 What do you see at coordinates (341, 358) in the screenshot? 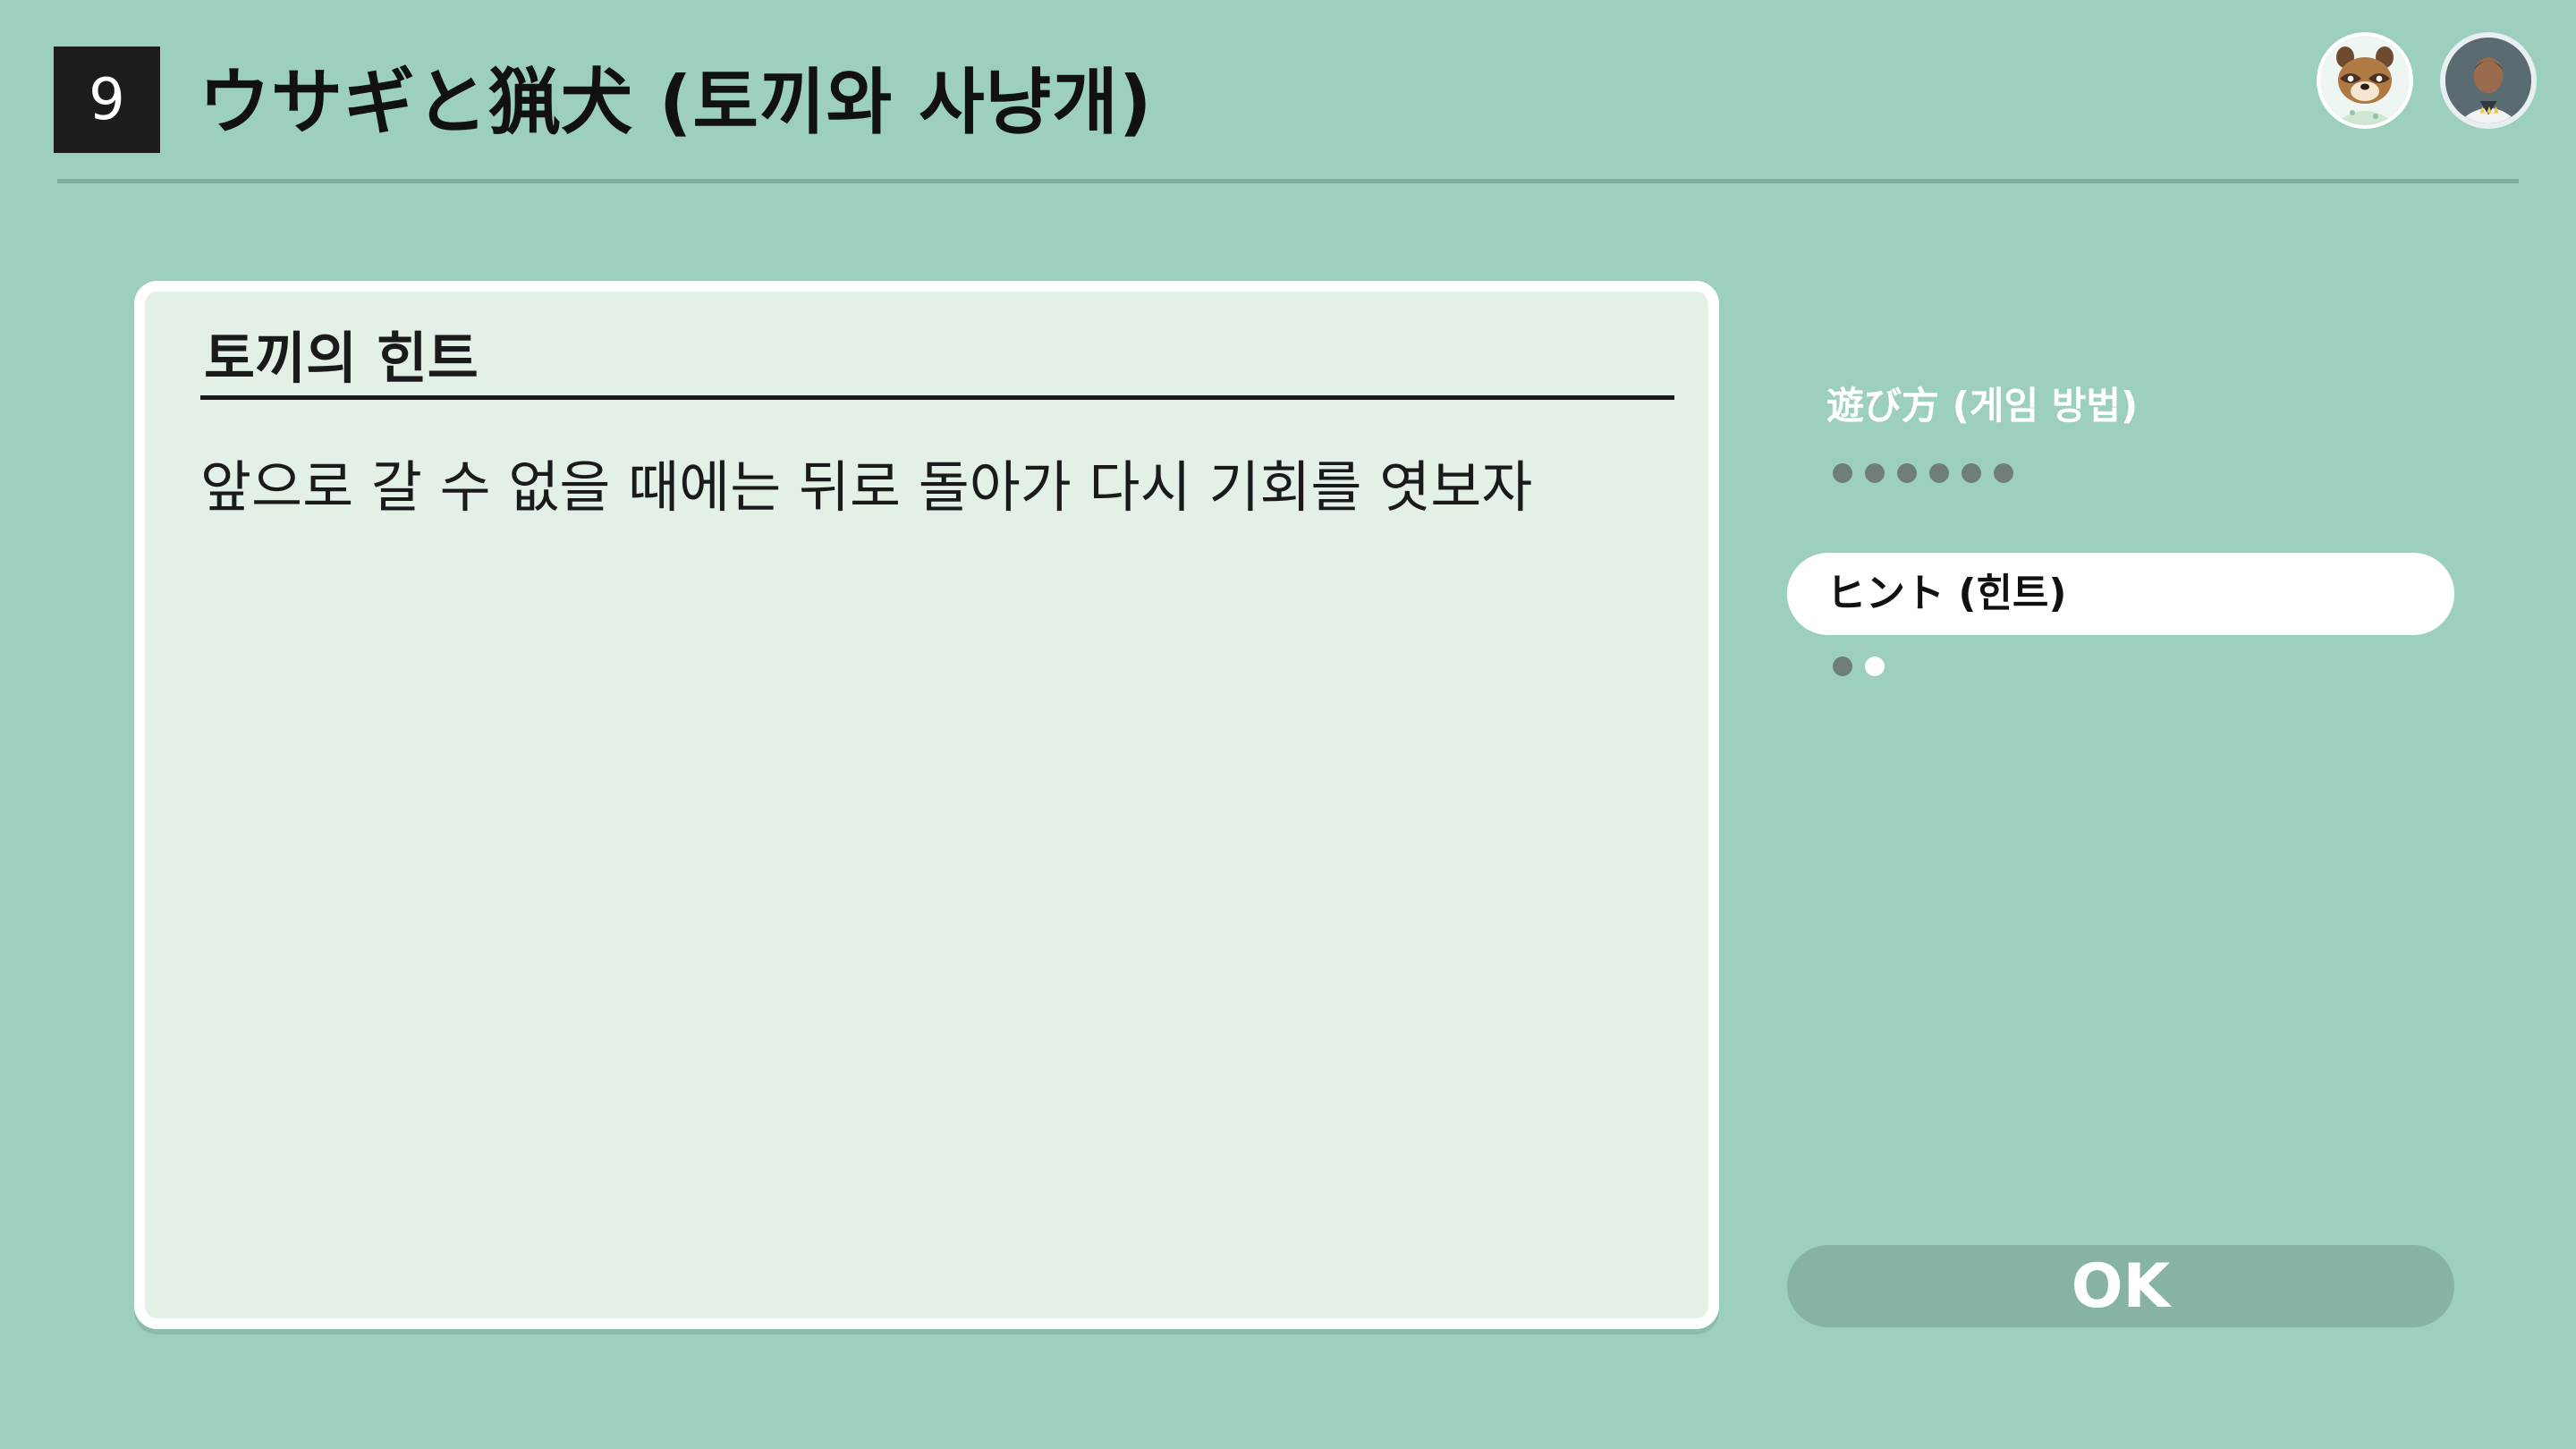
I see `panel-title: 토끼의 힌트` at bounding box center [341, 358].